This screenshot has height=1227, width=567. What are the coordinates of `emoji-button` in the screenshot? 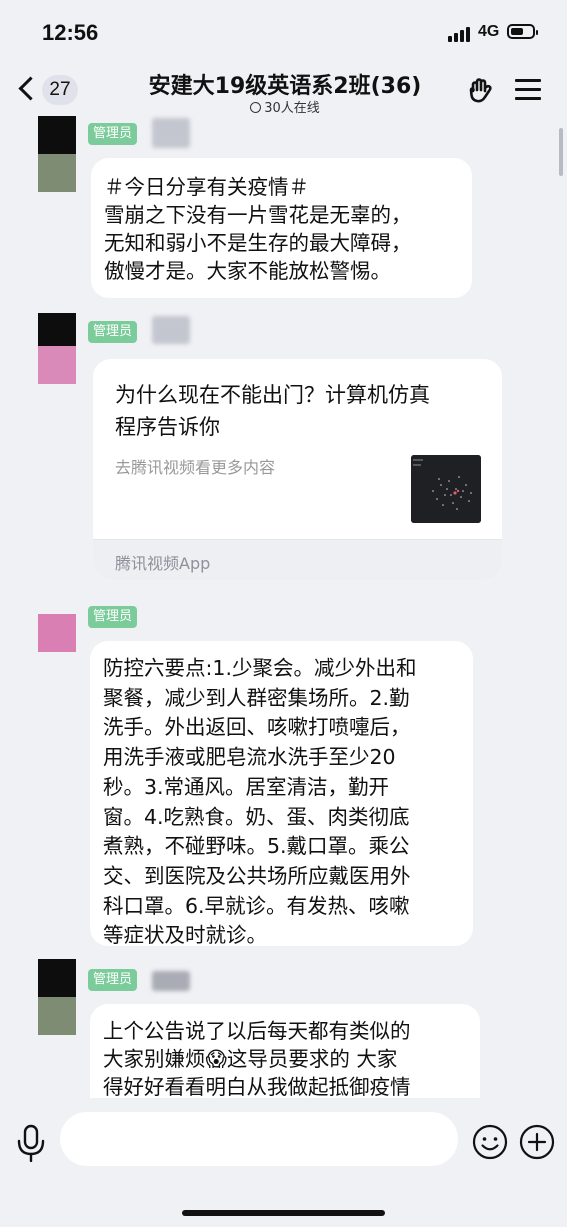 It's located at (490, 1142).